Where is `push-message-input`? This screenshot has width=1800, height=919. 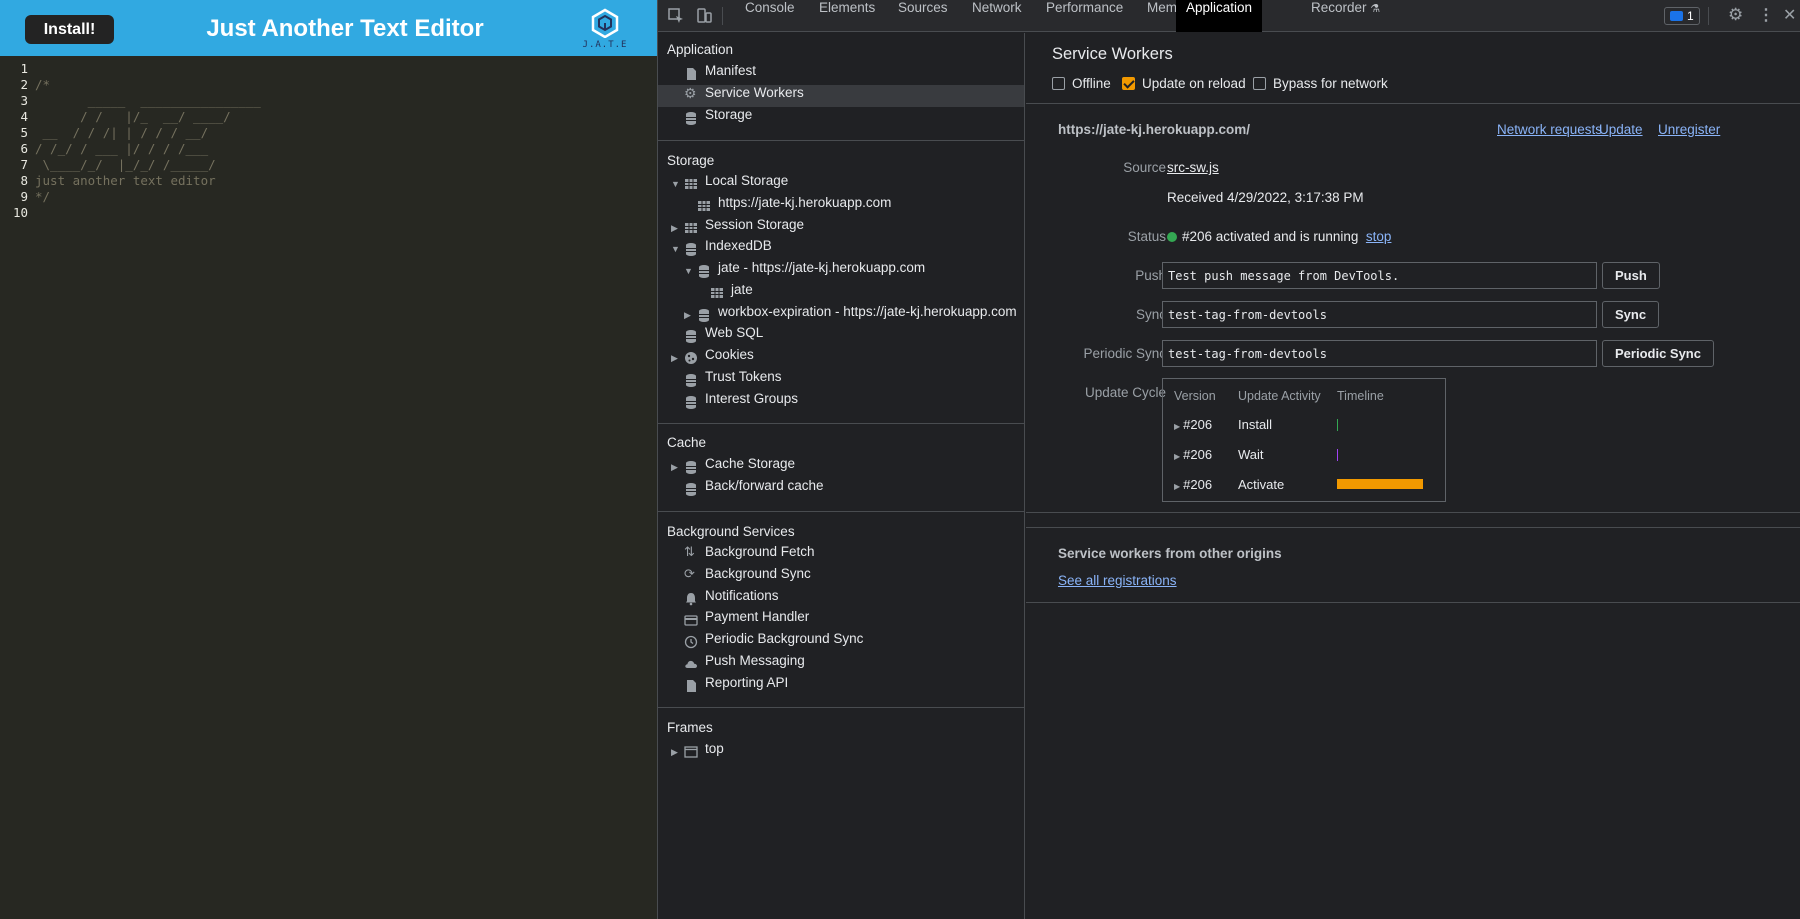
push-message-input is located at coordinates (1379, 275).